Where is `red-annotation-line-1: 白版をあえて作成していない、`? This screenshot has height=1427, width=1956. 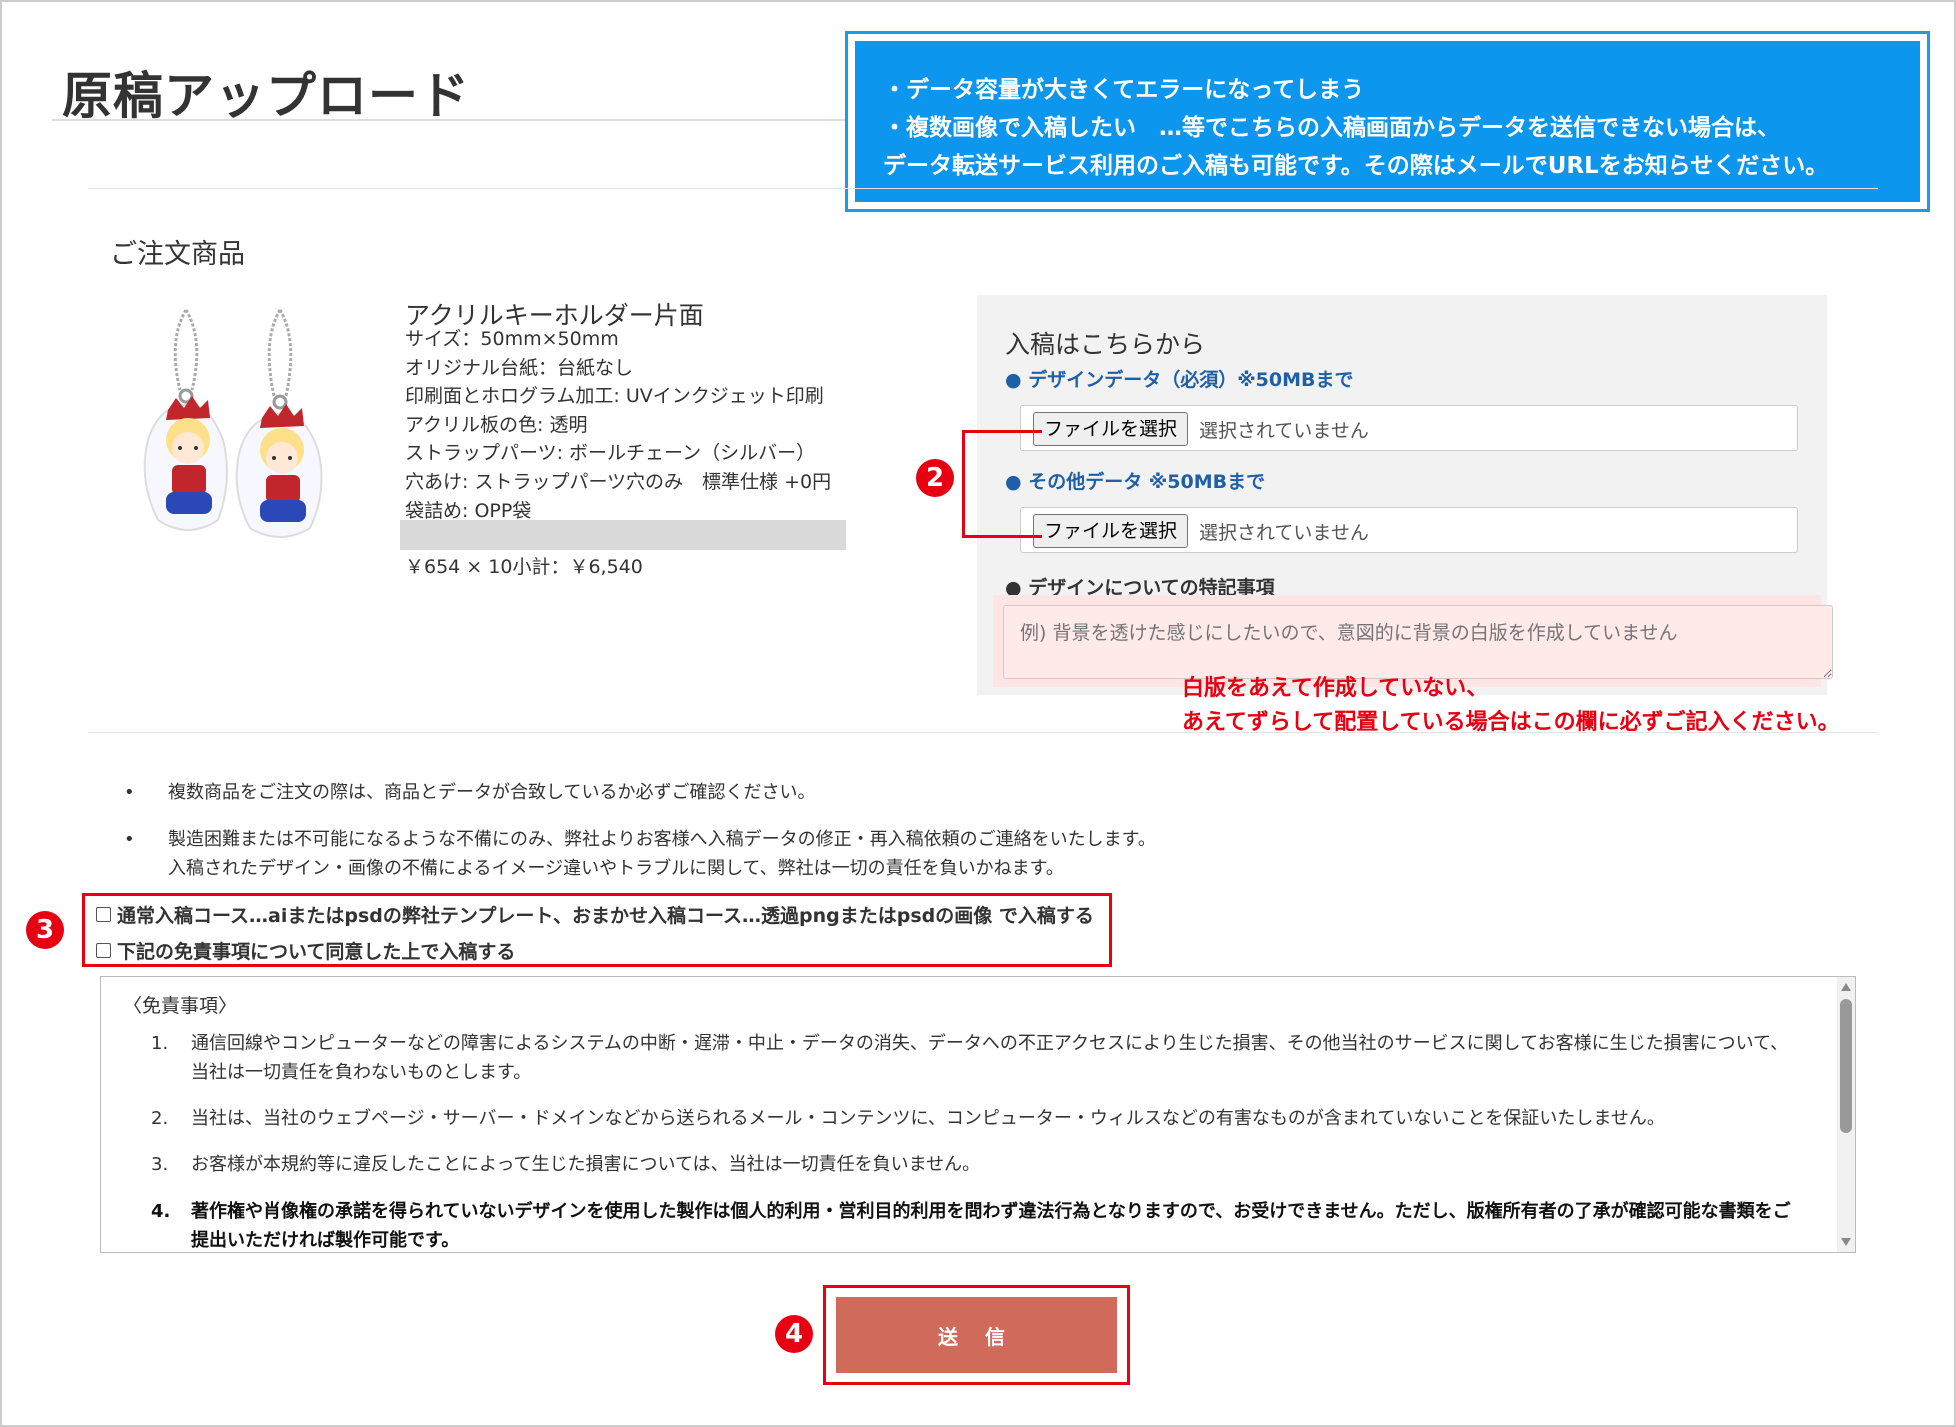 red-annotation-line-1: 白版をあえて作成していない、 is located at coordinates (1335, 688).